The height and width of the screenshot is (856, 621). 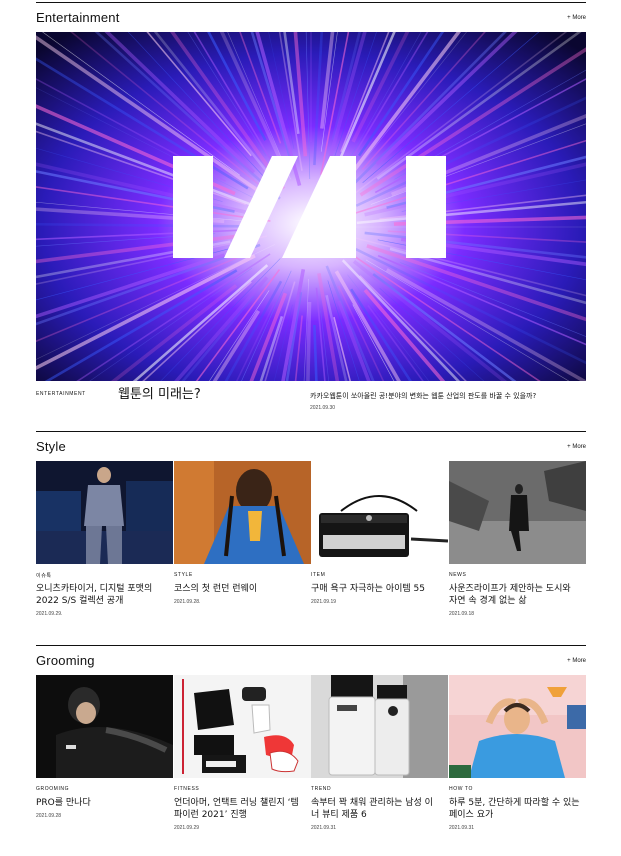 I want to click on style-card-1-category: 이슈톡, so click(x=44, y=576).